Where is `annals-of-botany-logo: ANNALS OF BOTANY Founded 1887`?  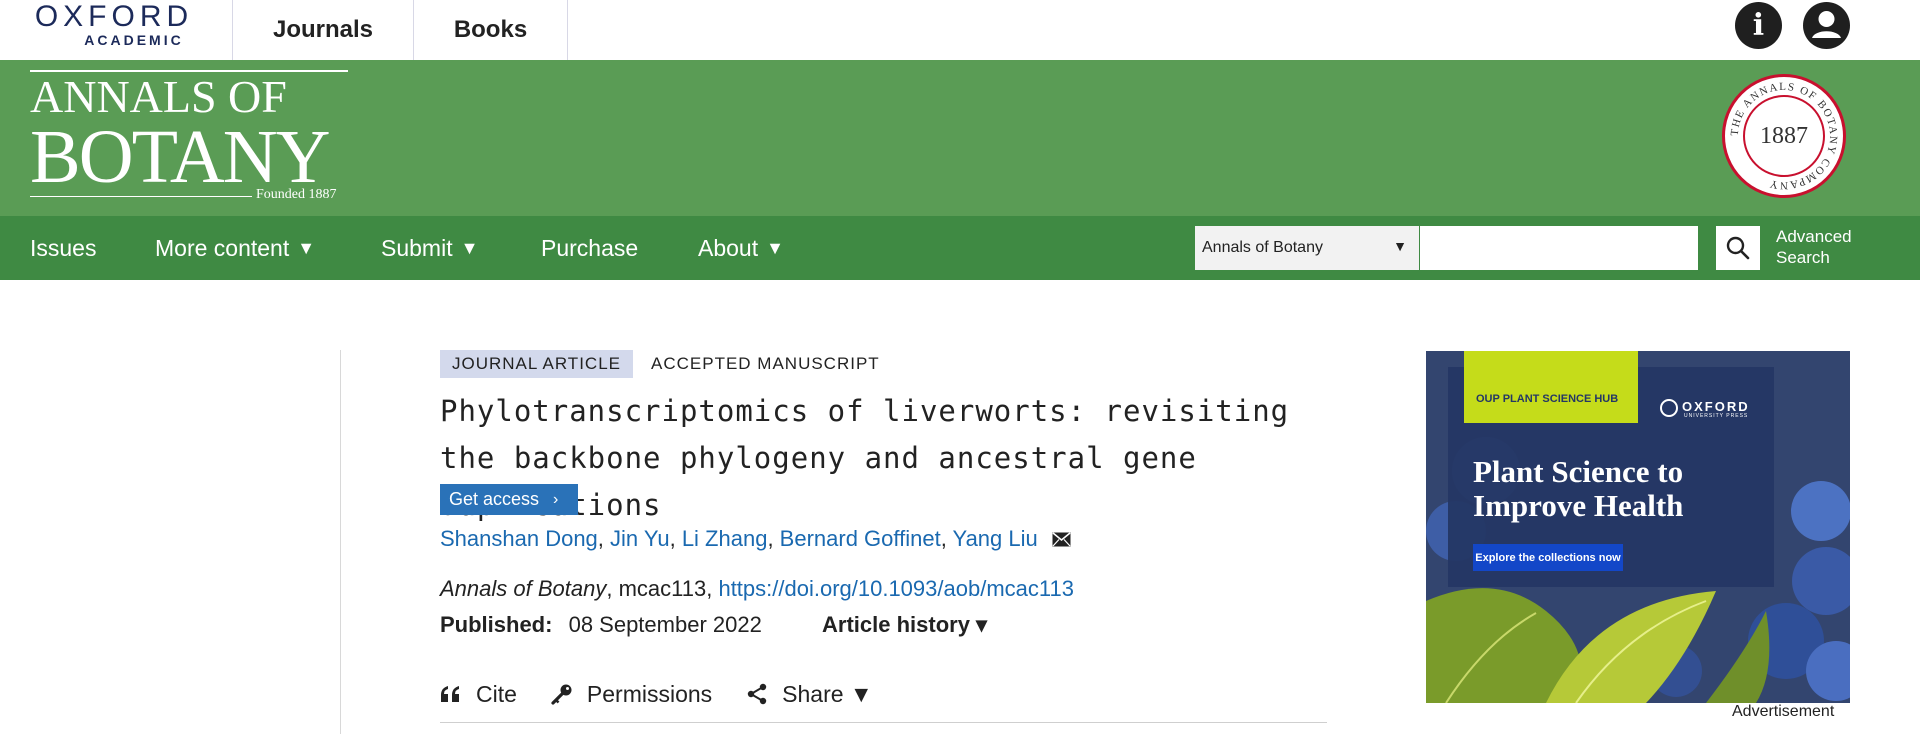 annals-of-botany-logo: ANNALS OF BOTANY Founded 1887 is located at coordinates (189, 136).